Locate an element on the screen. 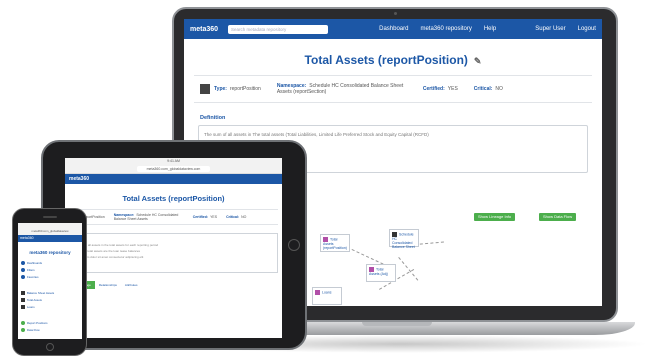  item-label: Balance Sheet Assets is located at coordinates (41, 293).